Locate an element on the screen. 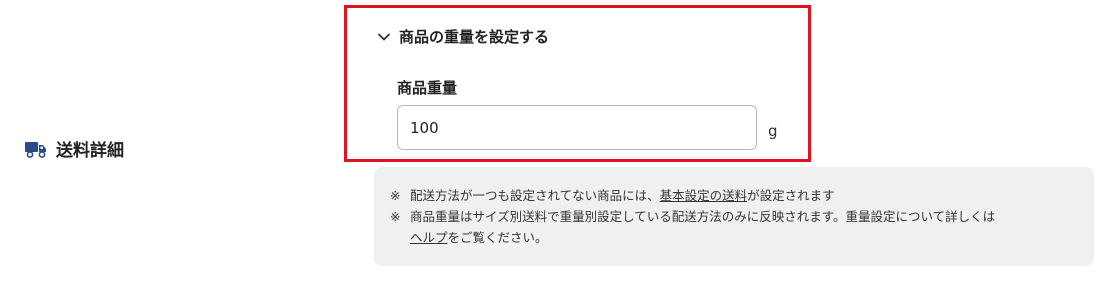 The width and height of the screenshot is (1117, 284). help-link: ヘルプ is located at coordinates (429, 237).